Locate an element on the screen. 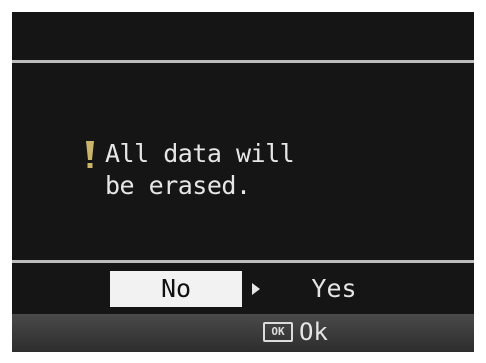 This screenshot has height=363, width=486. warning-message-line-1: All data will is located at coordinates (200, 153).